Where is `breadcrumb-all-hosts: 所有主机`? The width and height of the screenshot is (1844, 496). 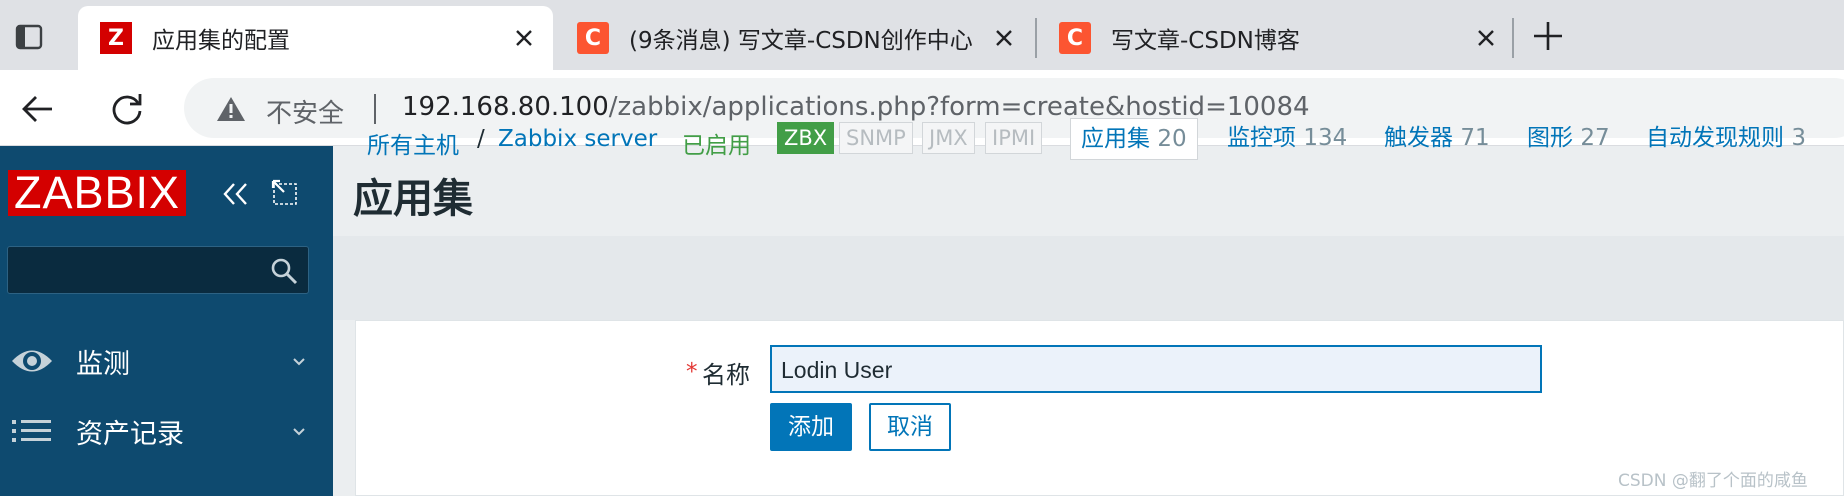
breadcrumb-all-hosts: 所有主机 is located at coordinates (413, 143).